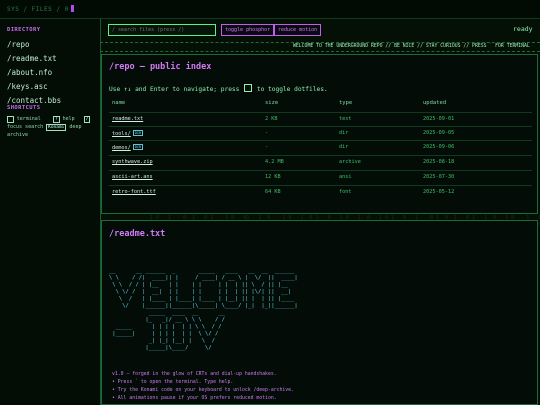  What do you see at coordinates (28, 119) in the screenshot?
I see `shortcut-label-terminal: terminal` at bounding box center [28, 119].